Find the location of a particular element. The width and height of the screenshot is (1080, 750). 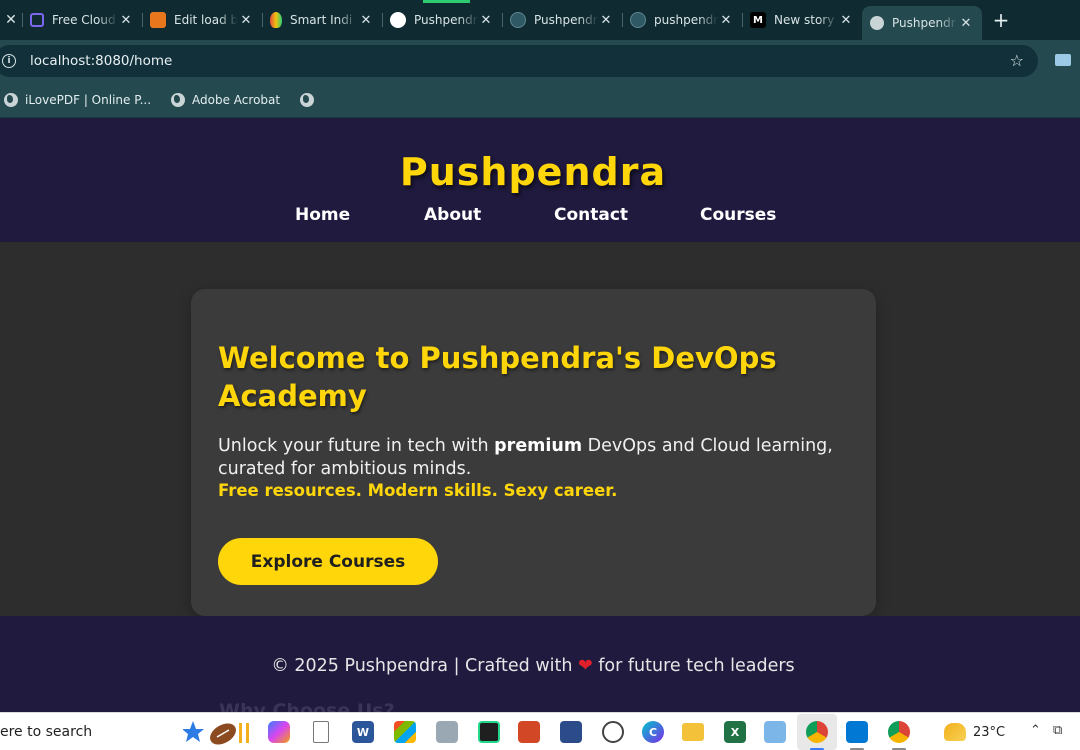

app-icon is located at coordinates (447, 732).